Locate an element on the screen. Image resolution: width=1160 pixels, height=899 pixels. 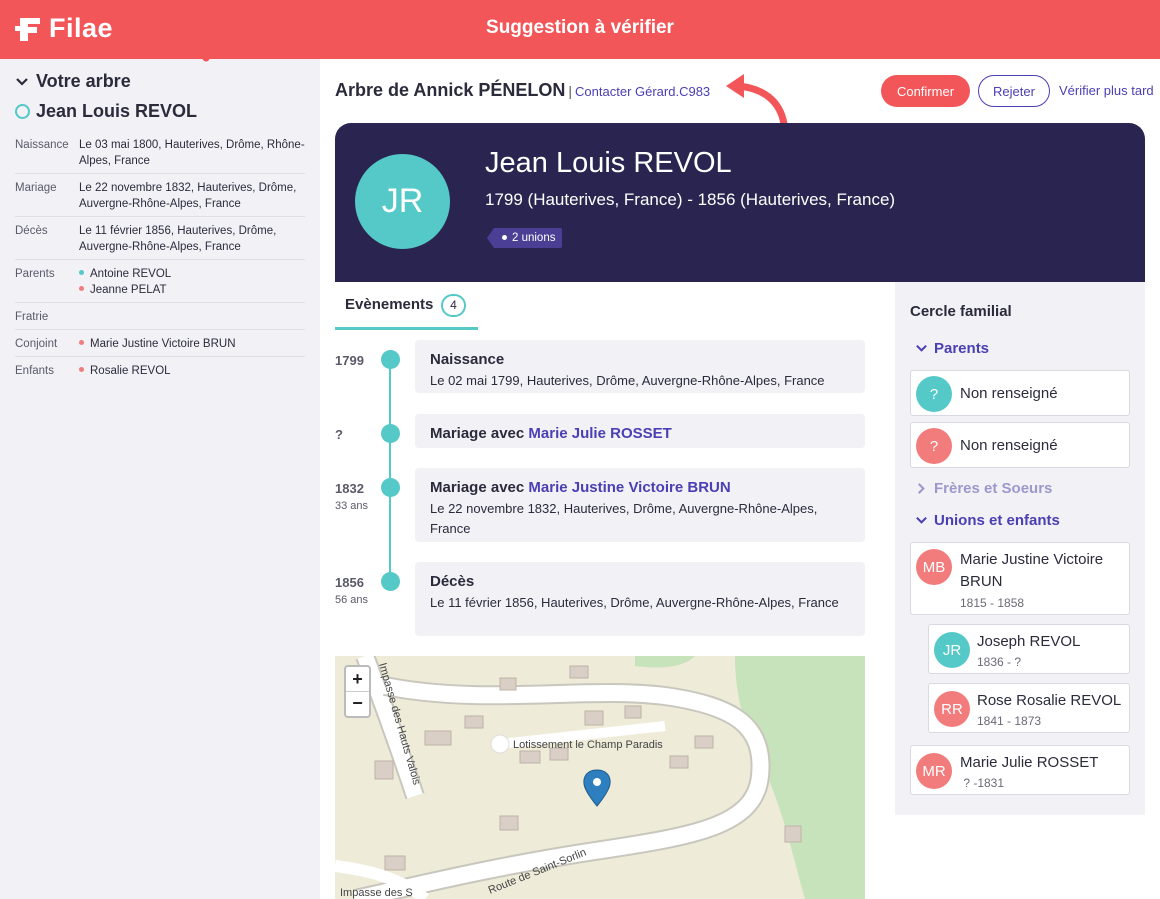
zoom-out-button: − is located at coordinates (357, 703).